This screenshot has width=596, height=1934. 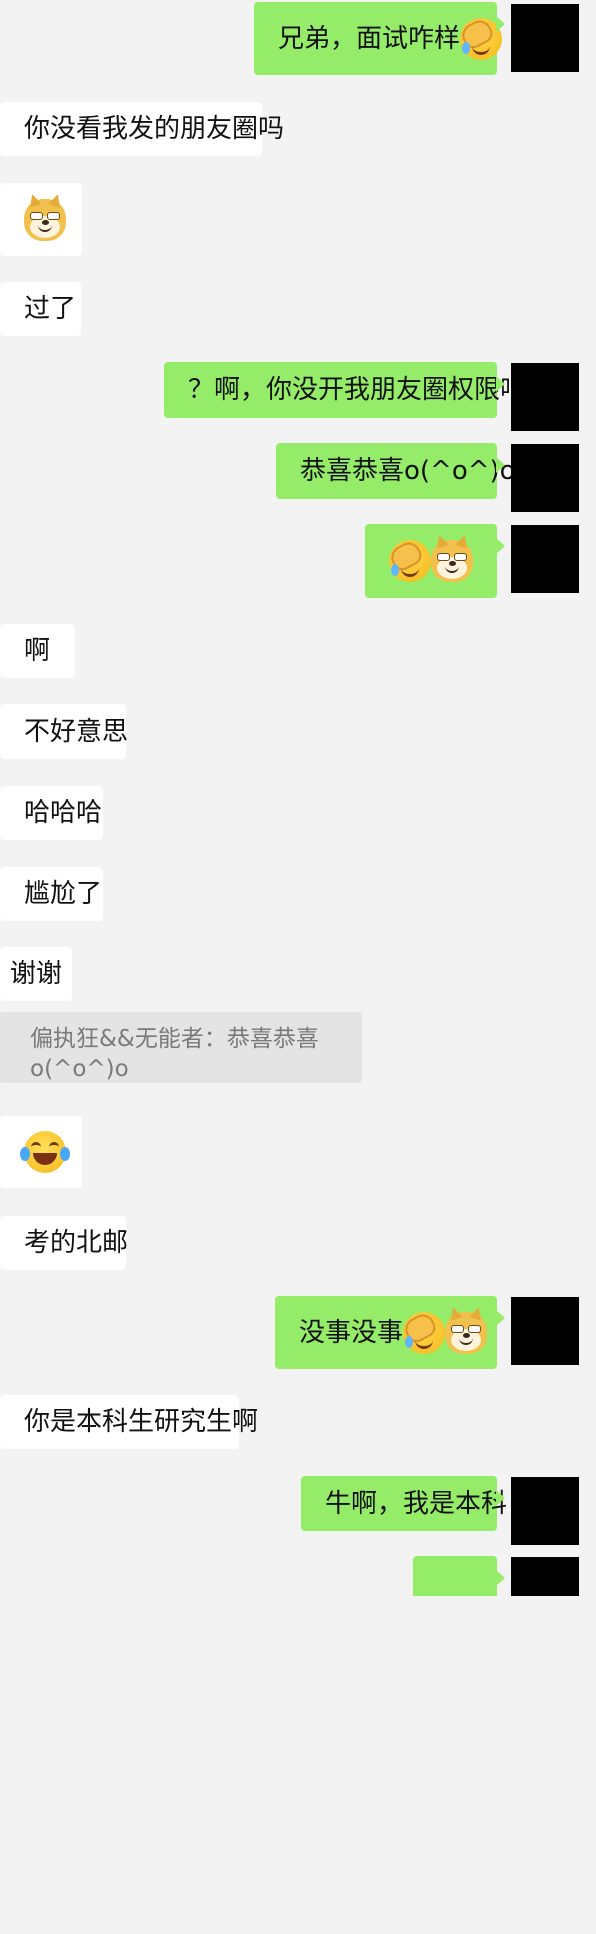 I want to click on message-bubble-incoming: 谢谢, so click(x=36, y=974).